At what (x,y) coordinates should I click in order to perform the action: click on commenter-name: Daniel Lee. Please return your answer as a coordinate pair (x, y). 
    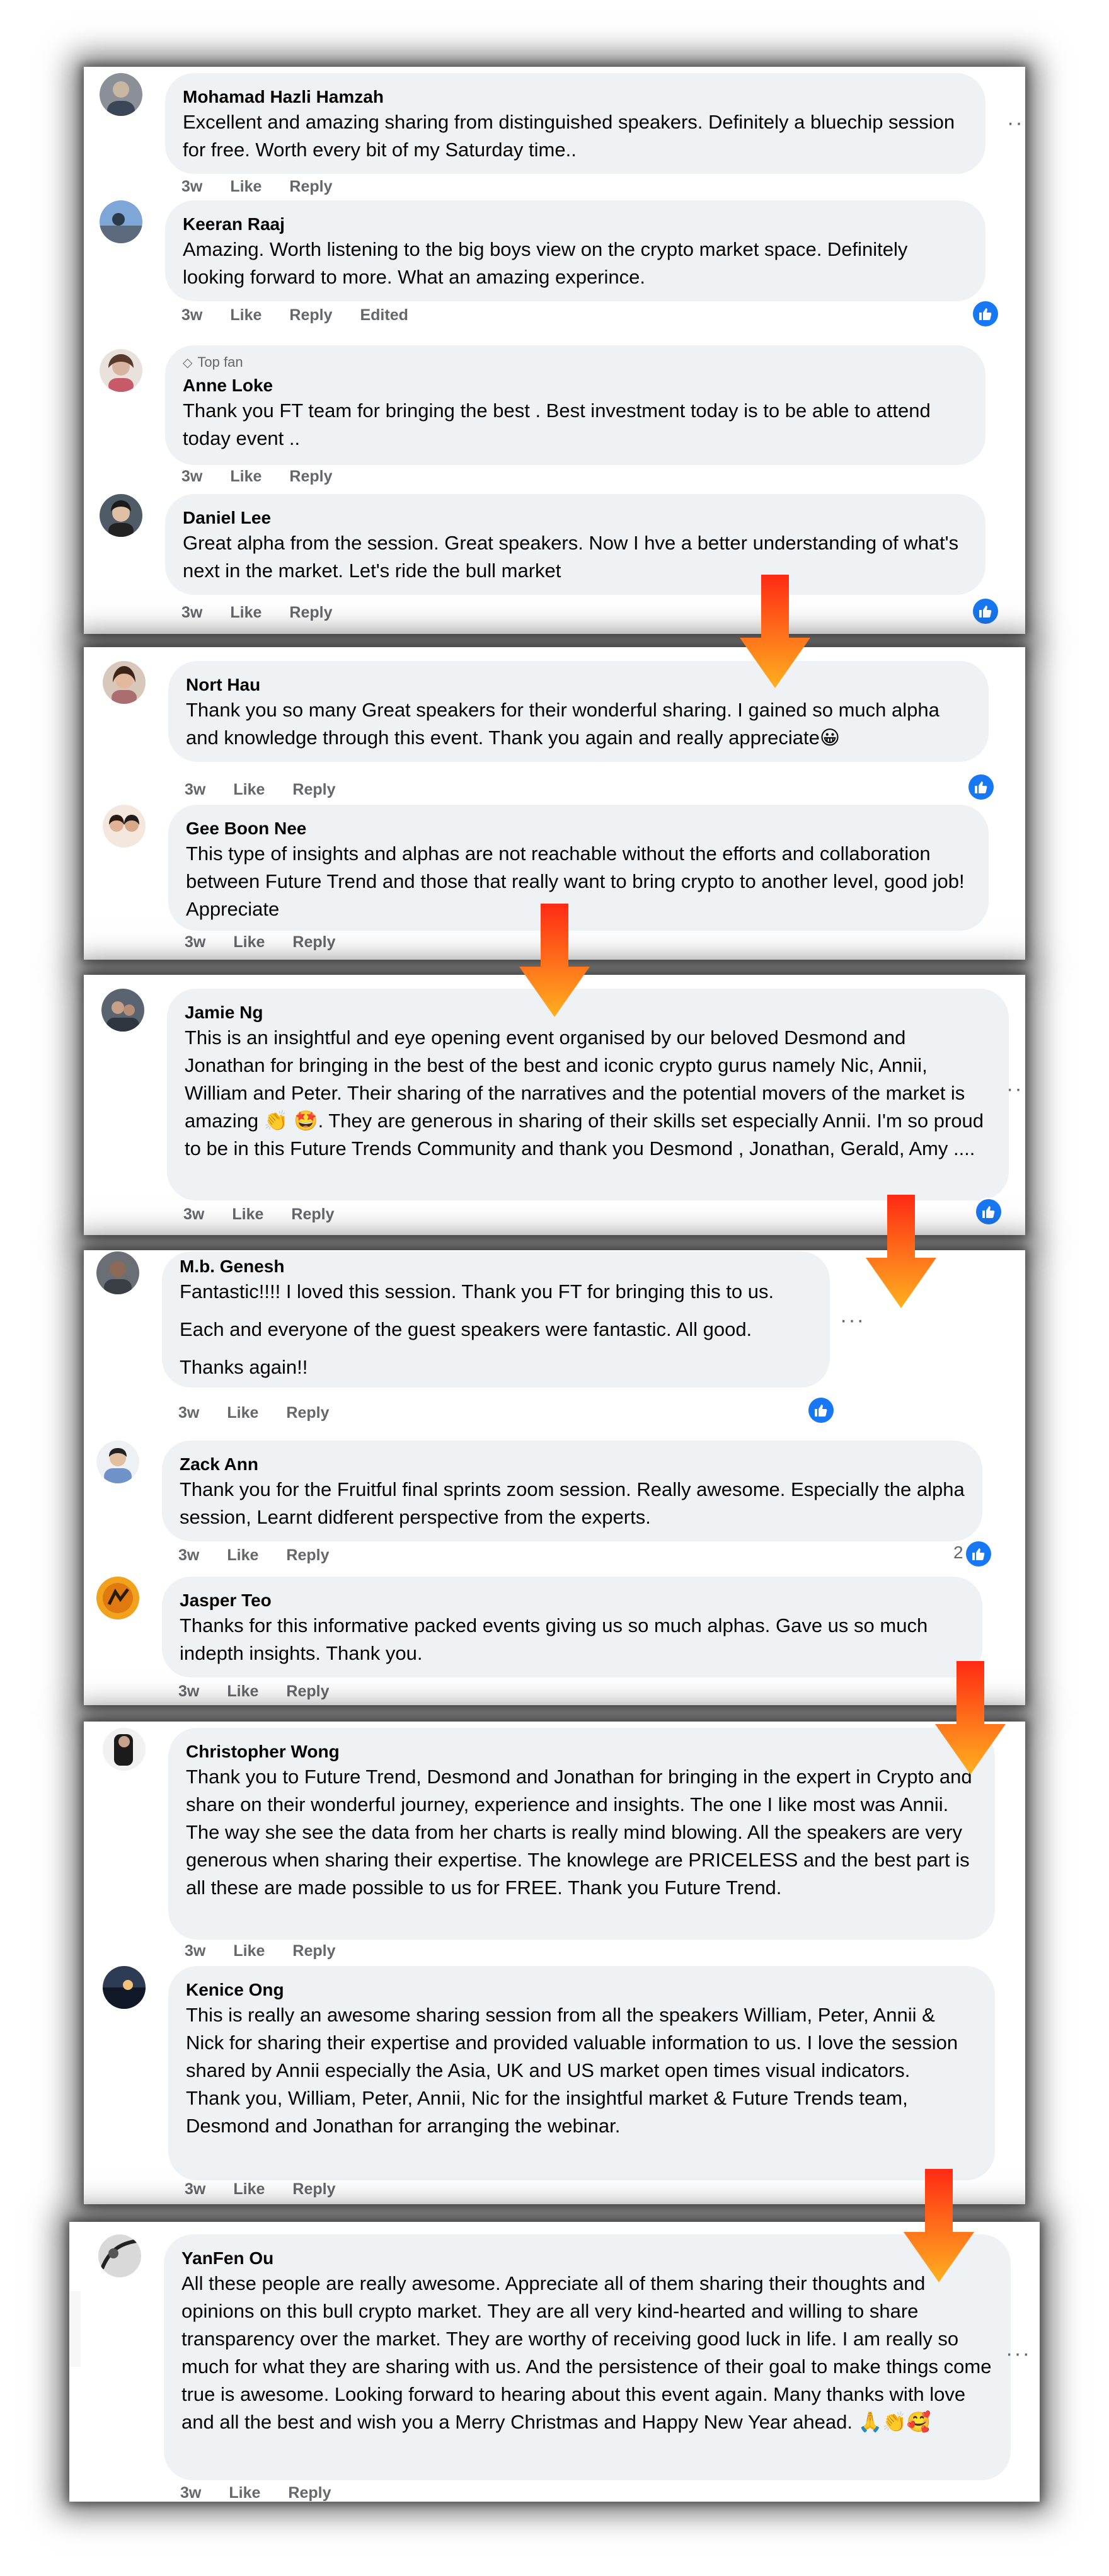
    Looking at the image, I should click on (575, 518).